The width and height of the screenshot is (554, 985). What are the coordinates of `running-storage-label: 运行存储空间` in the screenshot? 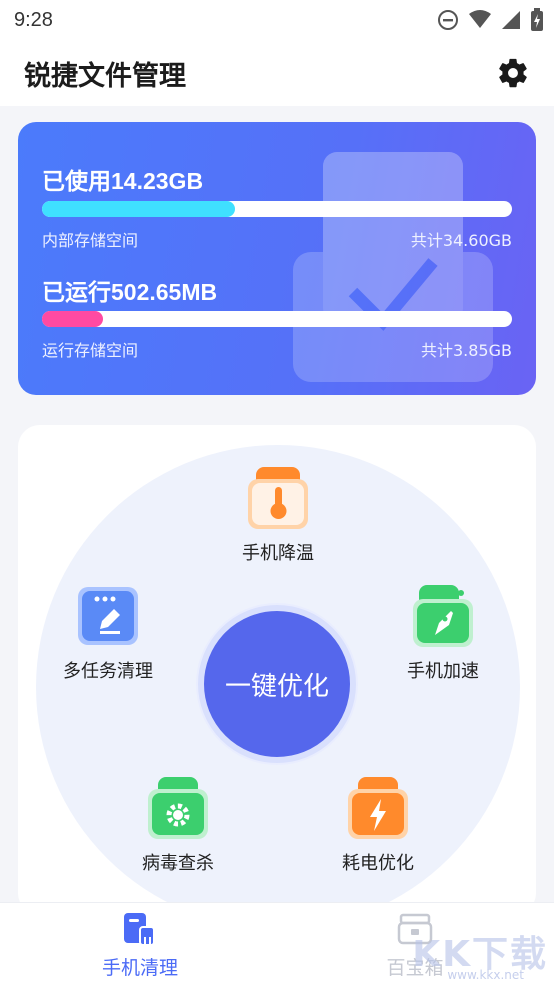 It's located at (90, 350).